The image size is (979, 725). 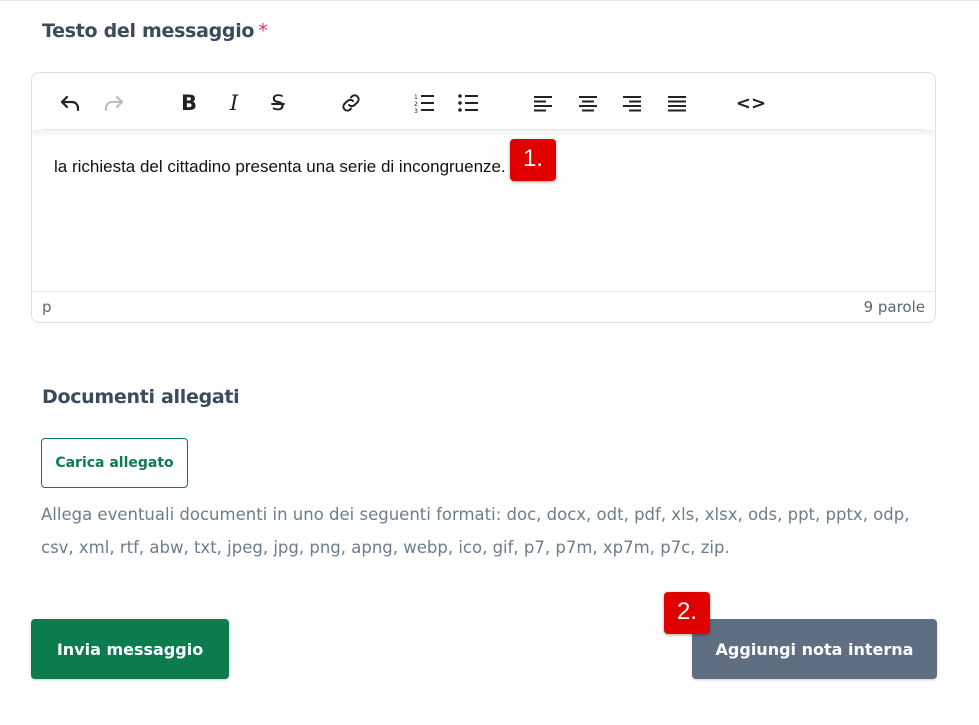 I want to click on annotation-badge-1: 1., so click(x=533, y=160).